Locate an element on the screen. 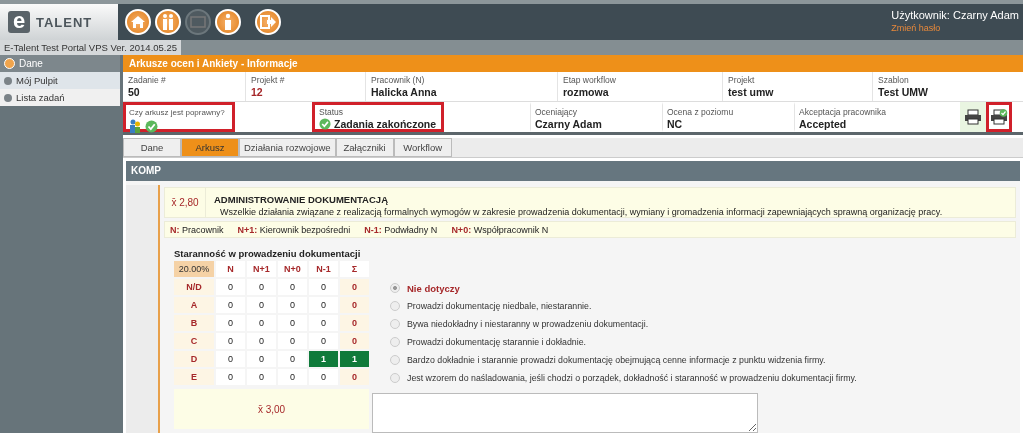  field-label: Pracownik (N) is located at coordinates (398, 80).